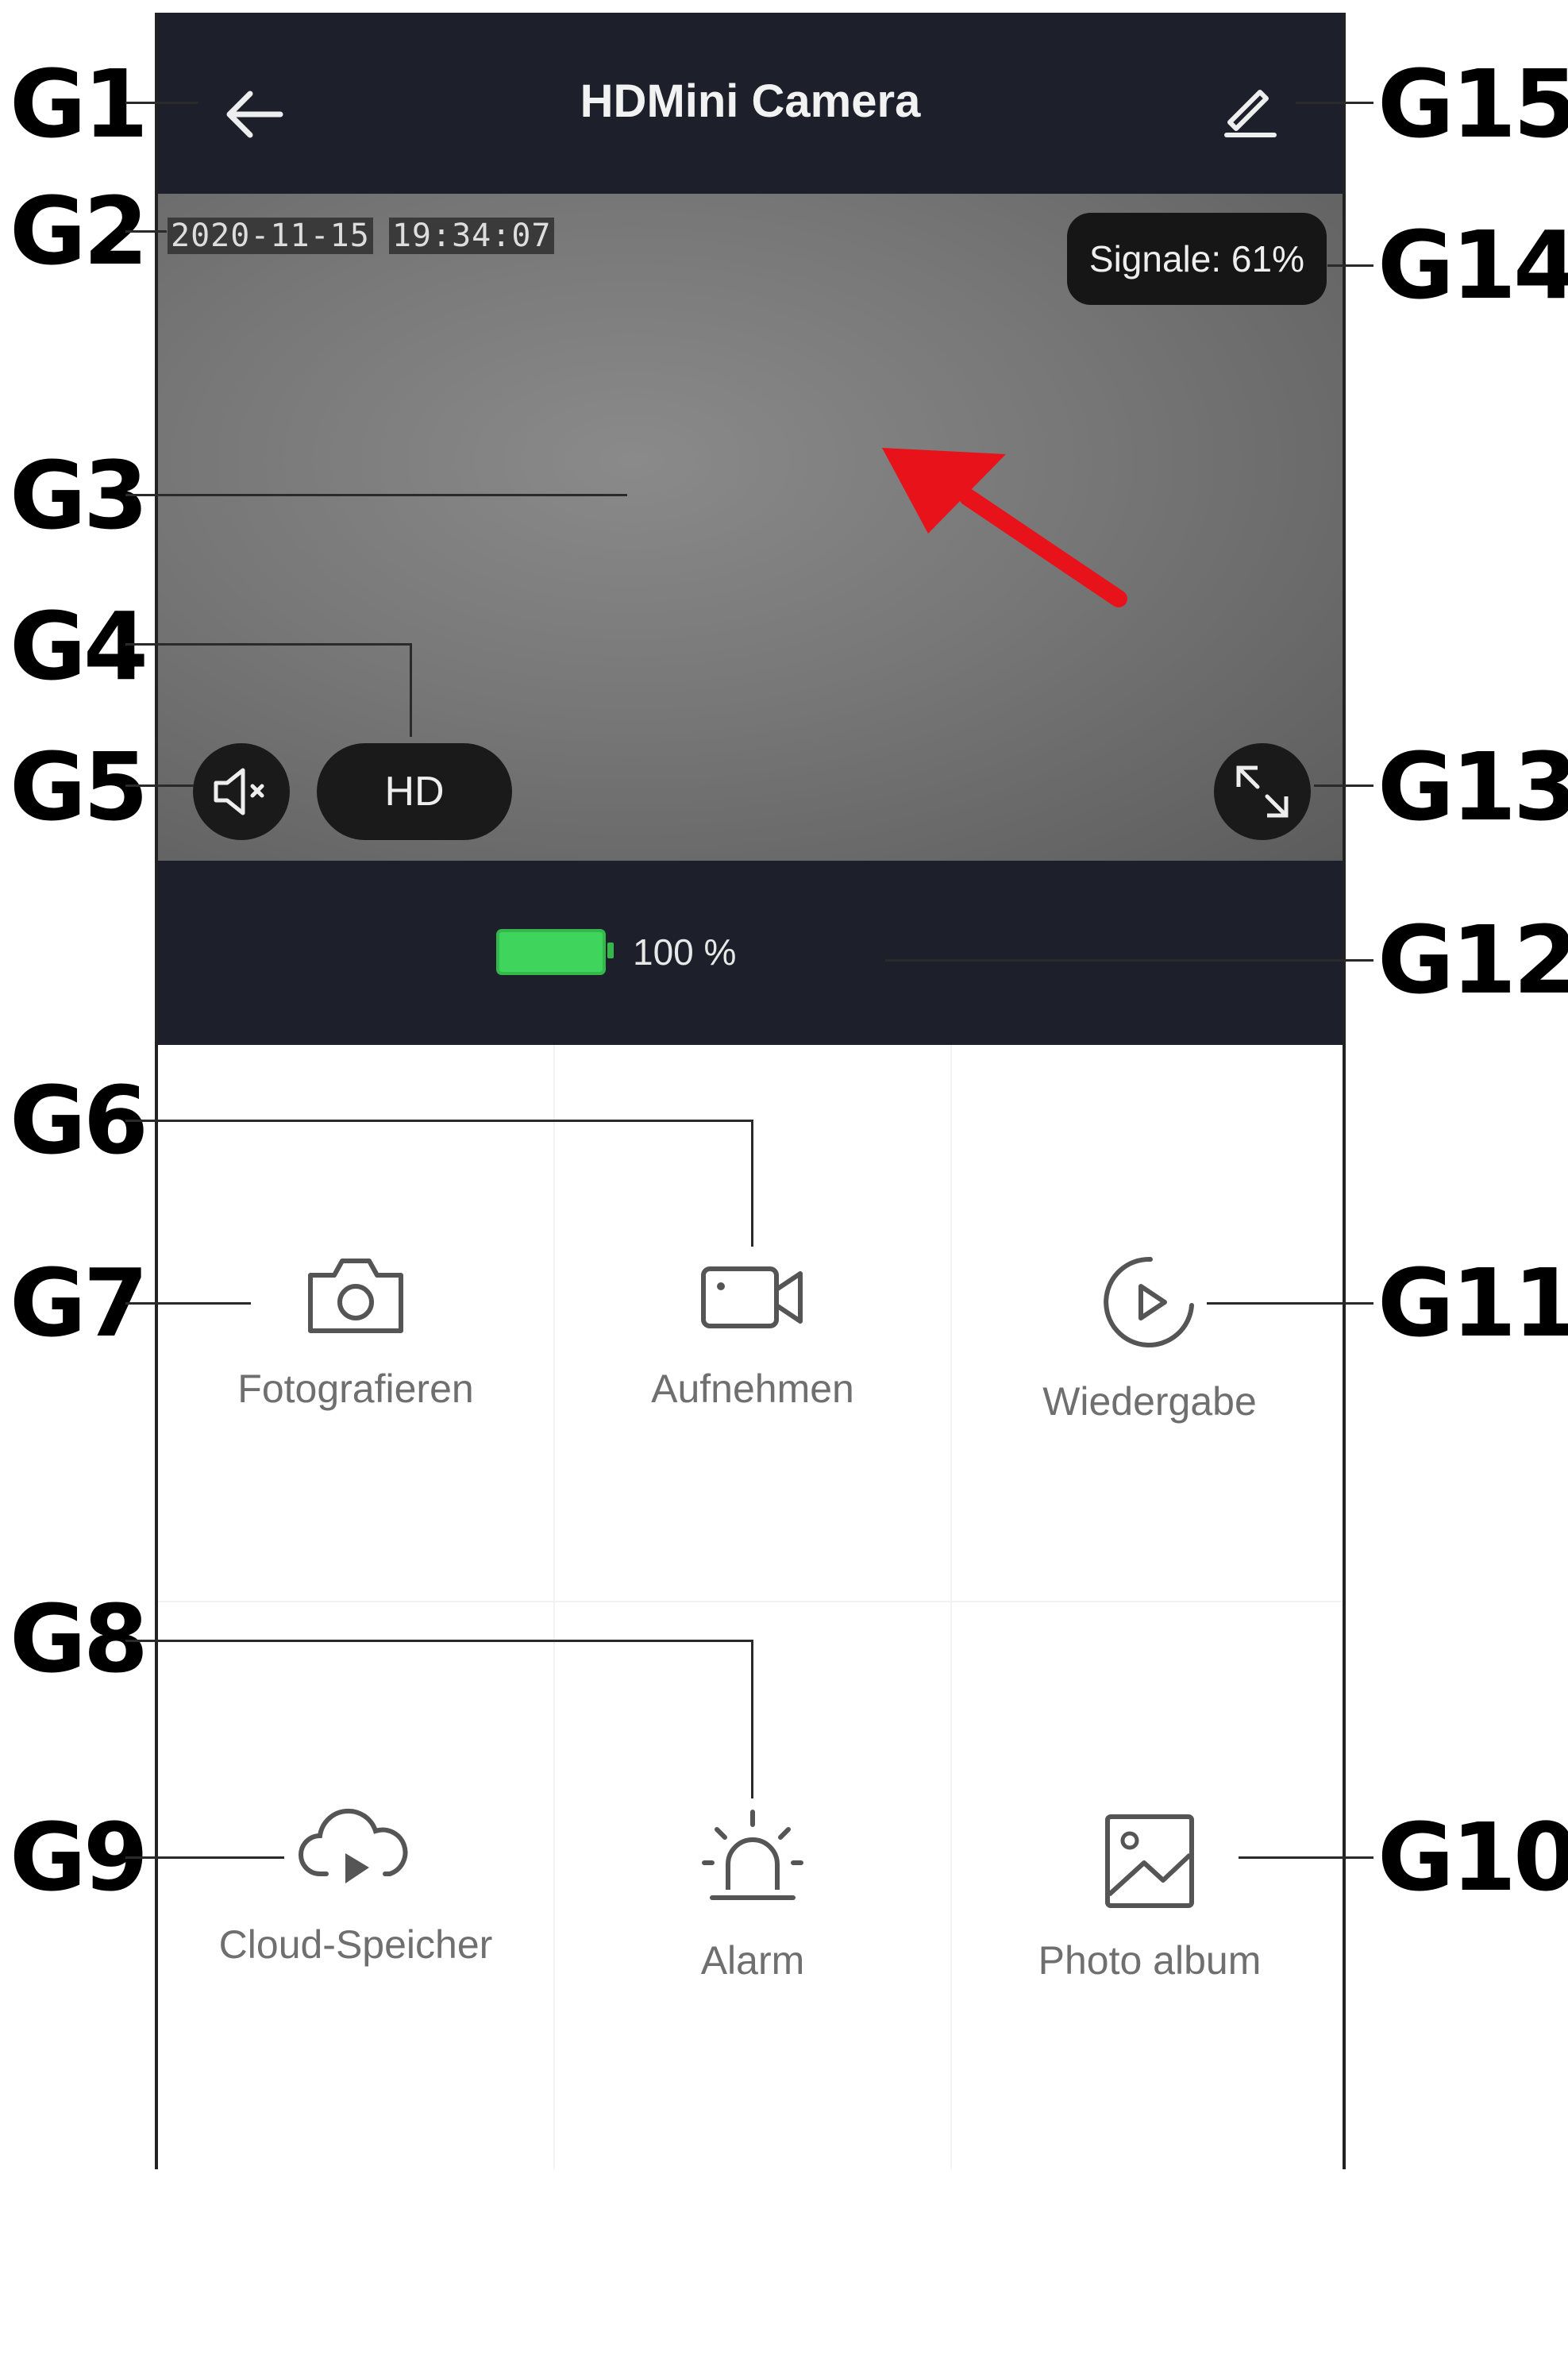 Image resolution: width=1568 pixels, height=2363 pixels. I want to click on tile-take-photo: Fotografieren, so click(355, 1529).